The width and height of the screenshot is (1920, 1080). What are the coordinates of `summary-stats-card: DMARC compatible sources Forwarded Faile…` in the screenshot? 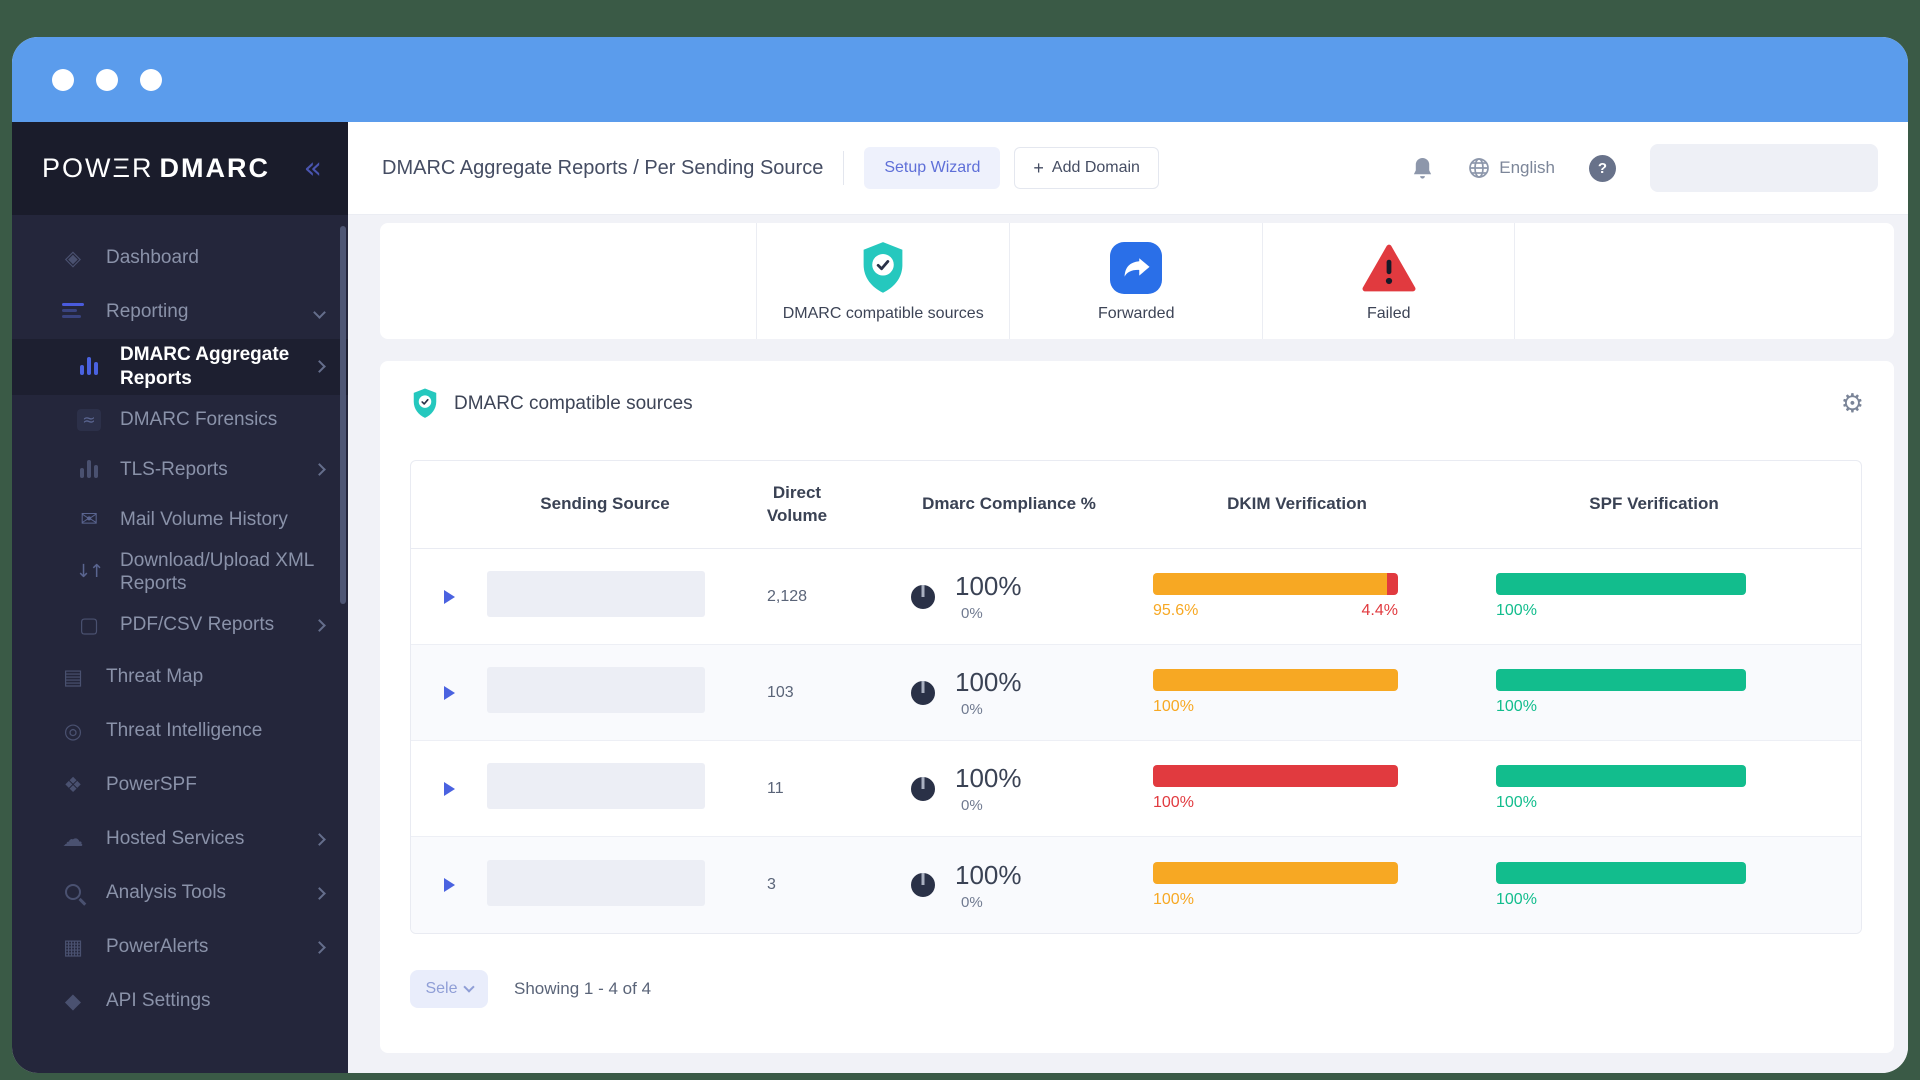 It's located at (1137, 281).